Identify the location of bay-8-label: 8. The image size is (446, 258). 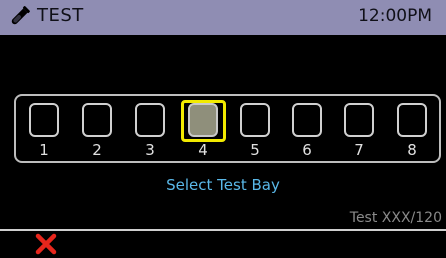
(412, 150).